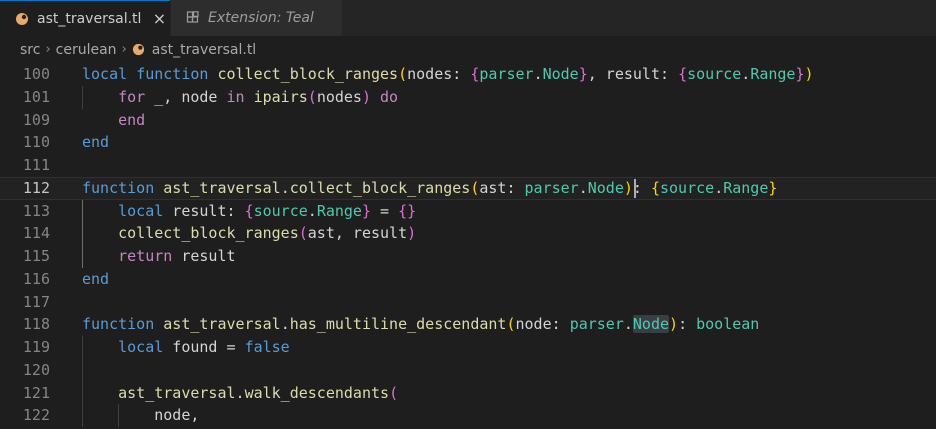  Describe the element at coordinates (36, 301) in the screenshot. I see `line-number: 117` at that location.